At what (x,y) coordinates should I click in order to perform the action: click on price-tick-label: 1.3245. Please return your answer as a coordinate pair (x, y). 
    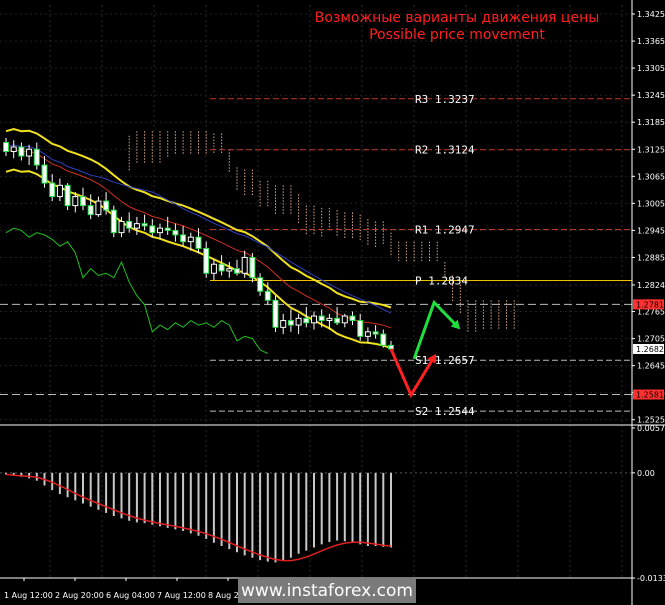
    Looking at the image, I should click on (651, 95).